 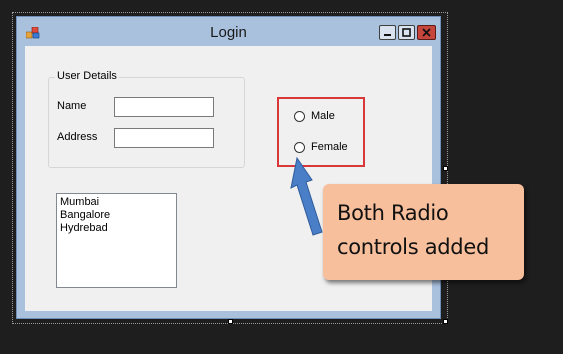 What do you see at coordinates (87, 76) in the screenshot?
I see `user-details-group-title: User Details` at bounding box center [87, 76].